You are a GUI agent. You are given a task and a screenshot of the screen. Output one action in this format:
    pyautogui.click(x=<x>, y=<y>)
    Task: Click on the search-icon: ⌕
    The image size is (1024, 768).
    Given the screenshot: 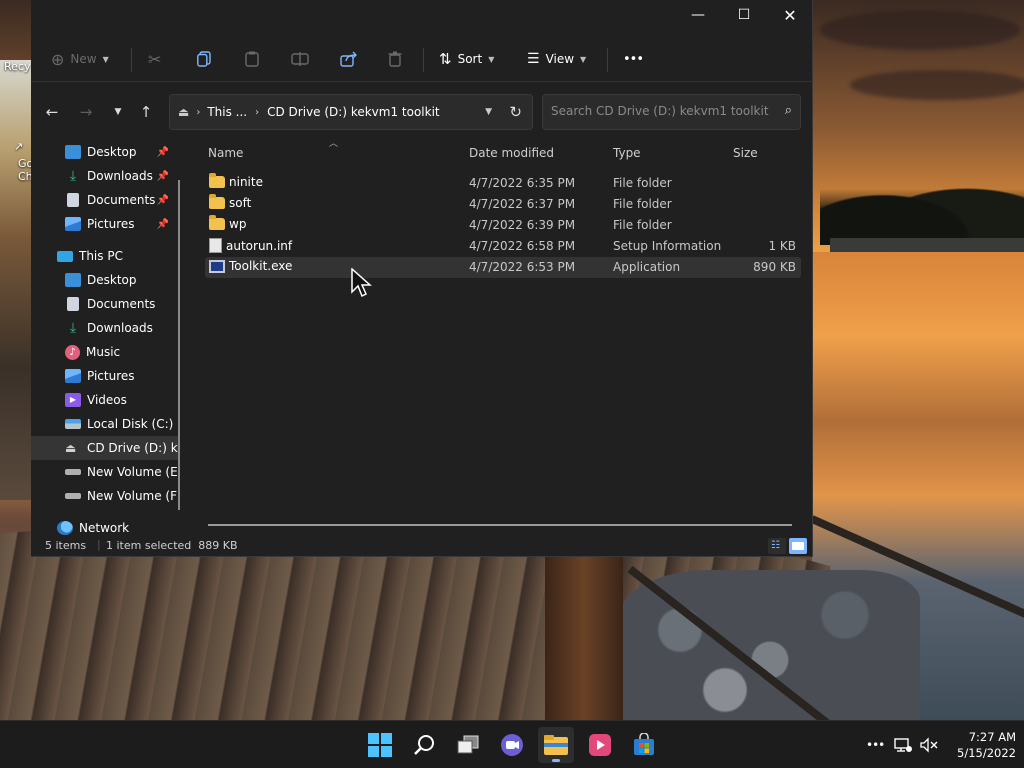 What is the action you would take?
    pyautogui.click(x=788, y=110)
    